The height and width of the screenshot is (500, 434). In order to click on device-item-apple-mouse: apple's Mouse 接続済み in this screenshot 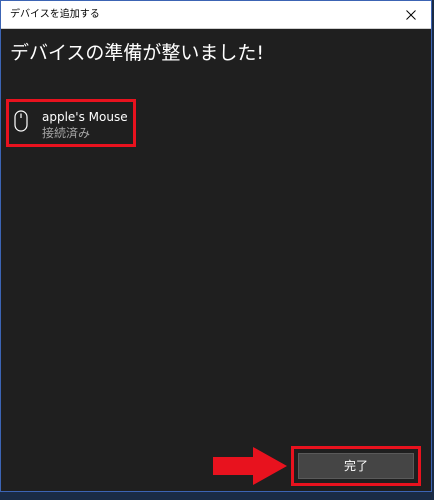, I will do `click(71, 123)`.